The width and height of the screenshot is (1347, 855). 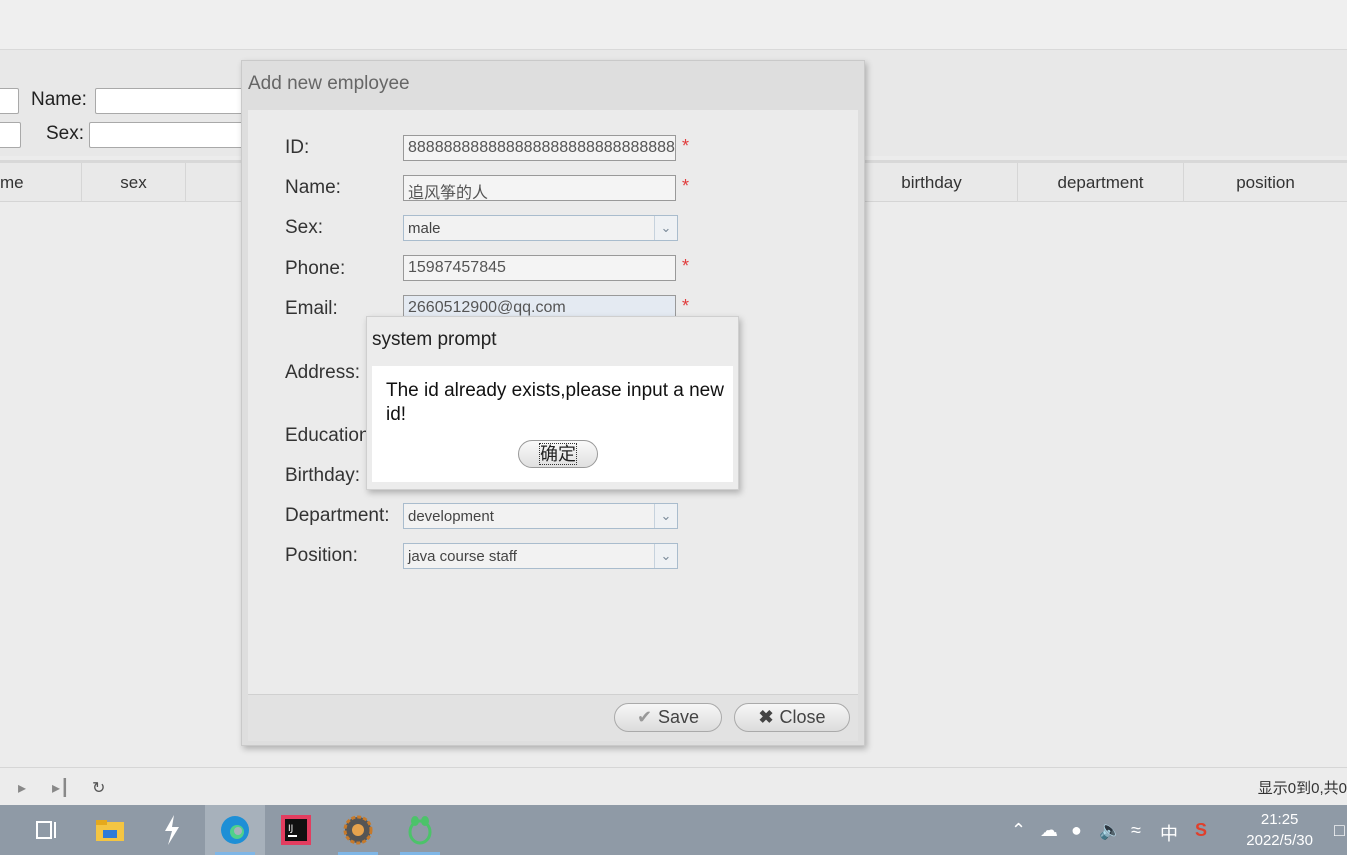 I want to click on dialog-title: Add new employee, so click(x=329, y=83).